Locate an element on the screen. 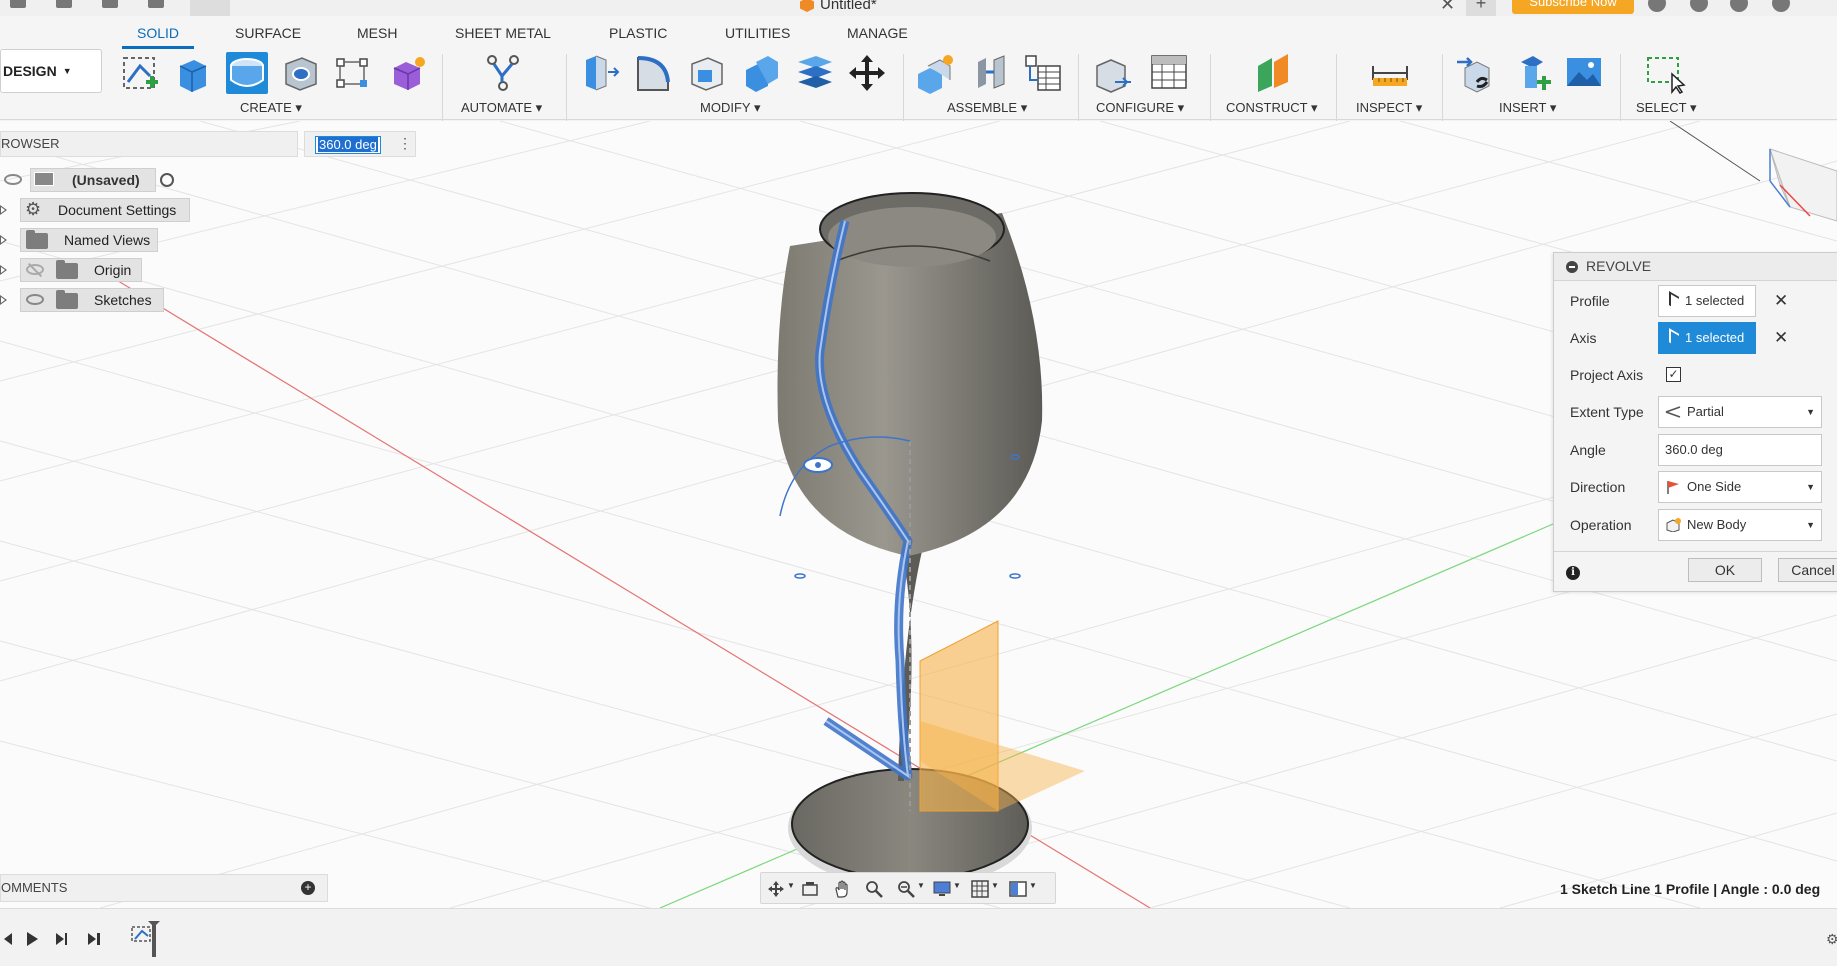 Image resolution: width=1837 pixels, height=966 pixels. tab-surface: SURFACE is located at coordinates (268, 33).